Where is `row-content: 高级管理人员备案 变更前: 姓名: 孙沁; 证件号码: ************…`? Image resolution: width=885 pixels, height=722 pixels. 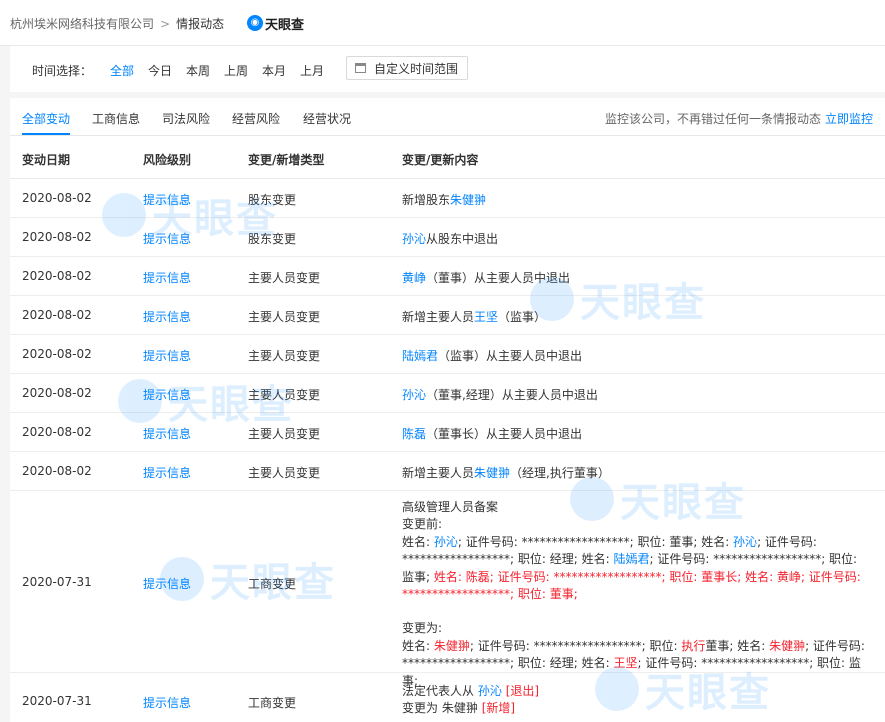 row-content: 高级管理人员备案 变更前: 姓名: 孙沁; 证件号码: ************… is located at coordinates (637, 594).